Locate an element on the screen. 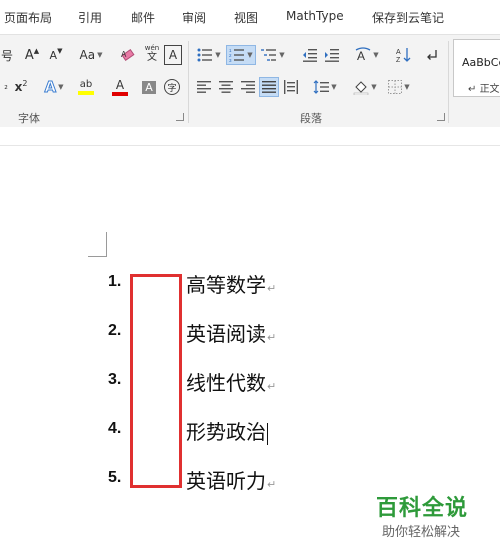  list-number: 2. is located at coordinates (115, 330).